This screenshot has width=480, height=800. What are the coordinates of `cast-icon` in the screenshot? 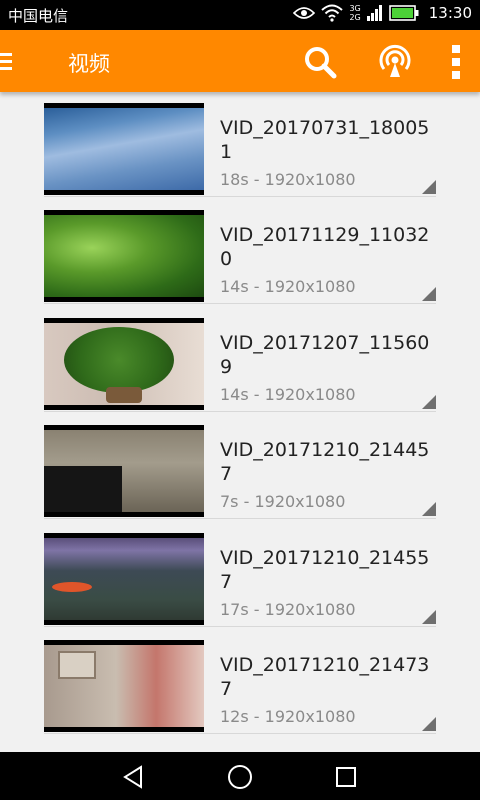 It's located at (395, 62).